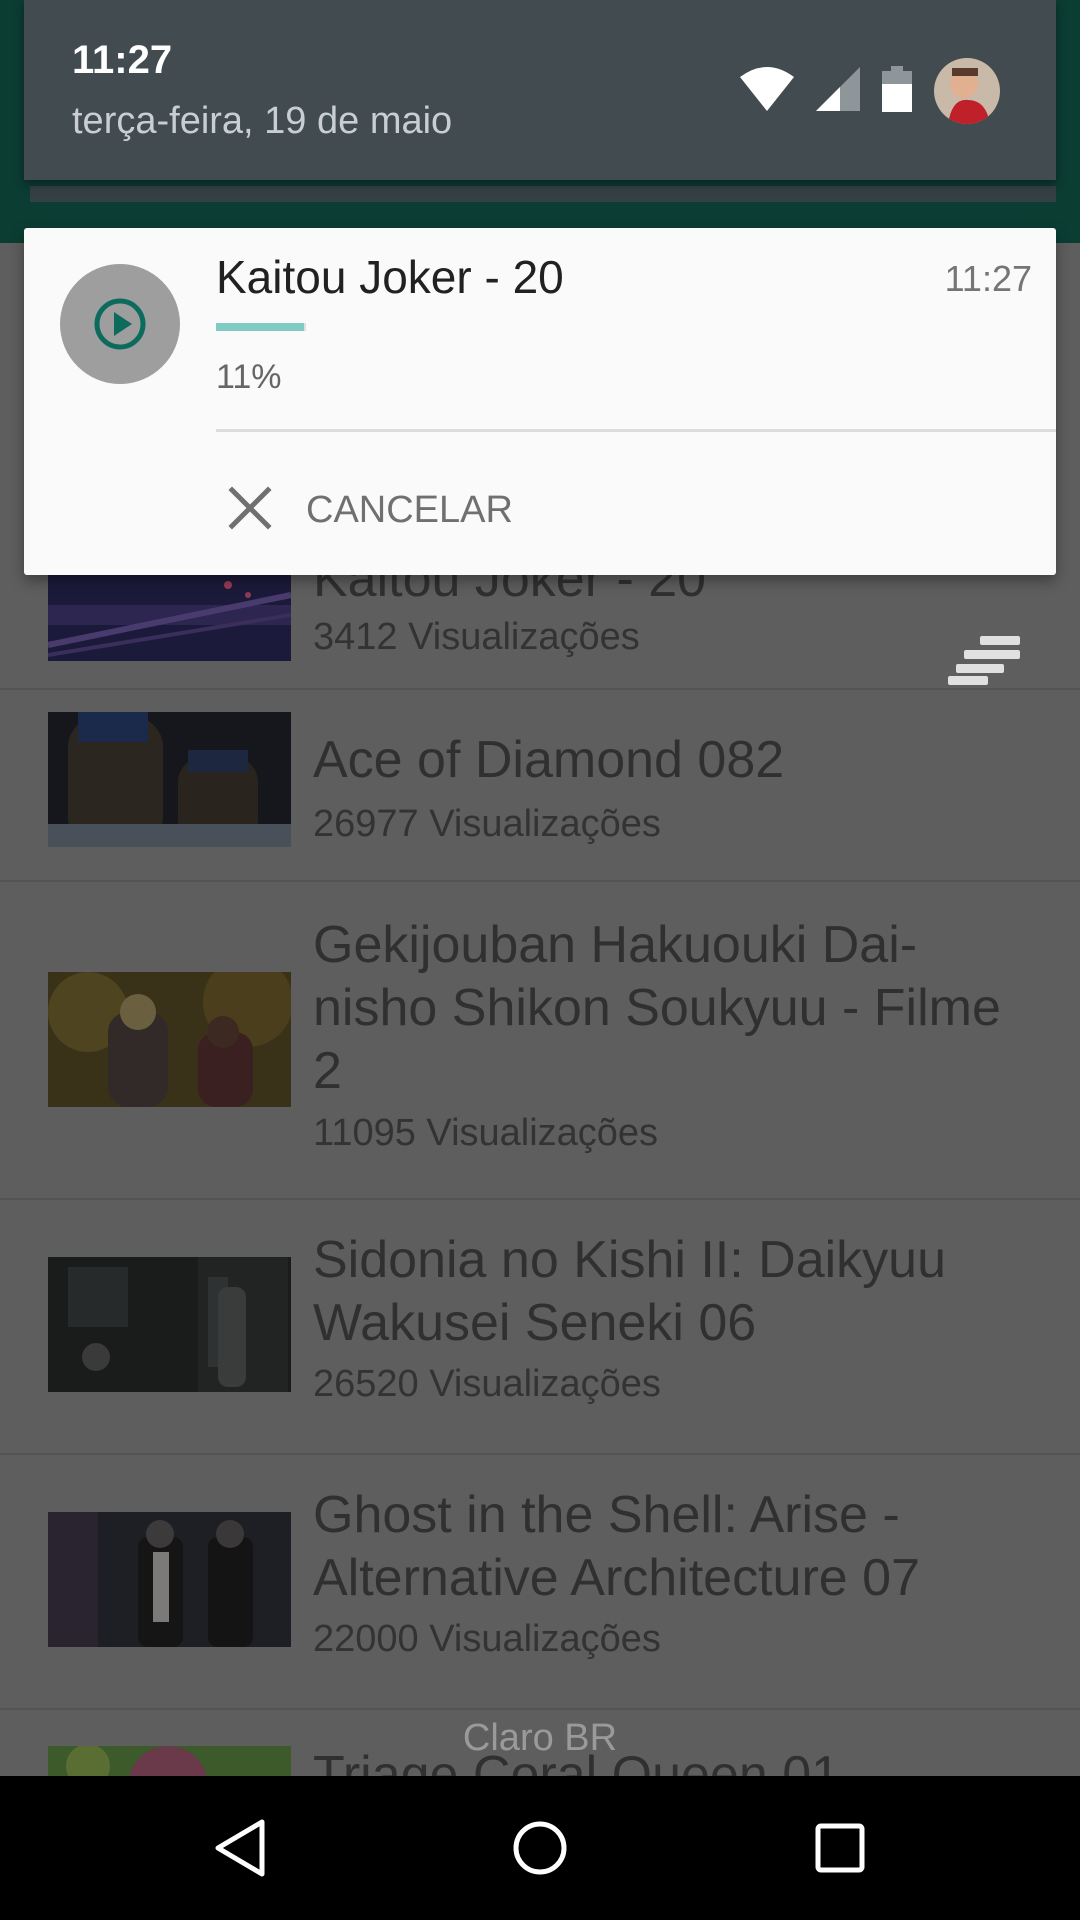 The width and height of the screenshot is (1080, 1920). I want to click on close-icon, so click(250, 510).